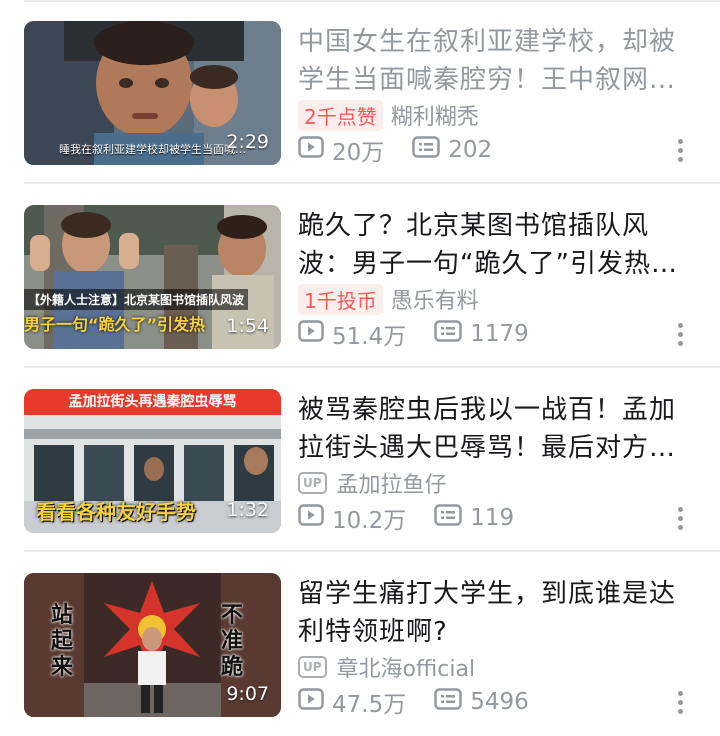 Image resolution: width=720 pixels, height=736 pixels. Describe the element at coordinates (369, 521) in the screenshot. I see `view-count: 10.2万` at that location.